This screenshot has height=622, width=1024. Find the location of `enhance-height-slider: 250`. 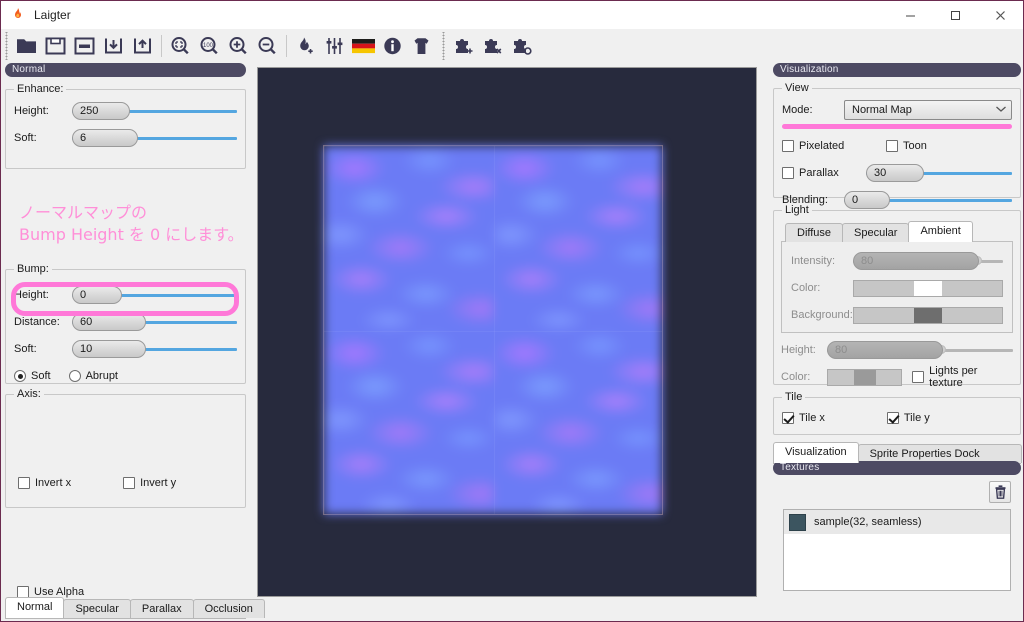

enhance-height-slider: 250 is located at coordinates (154, 111).